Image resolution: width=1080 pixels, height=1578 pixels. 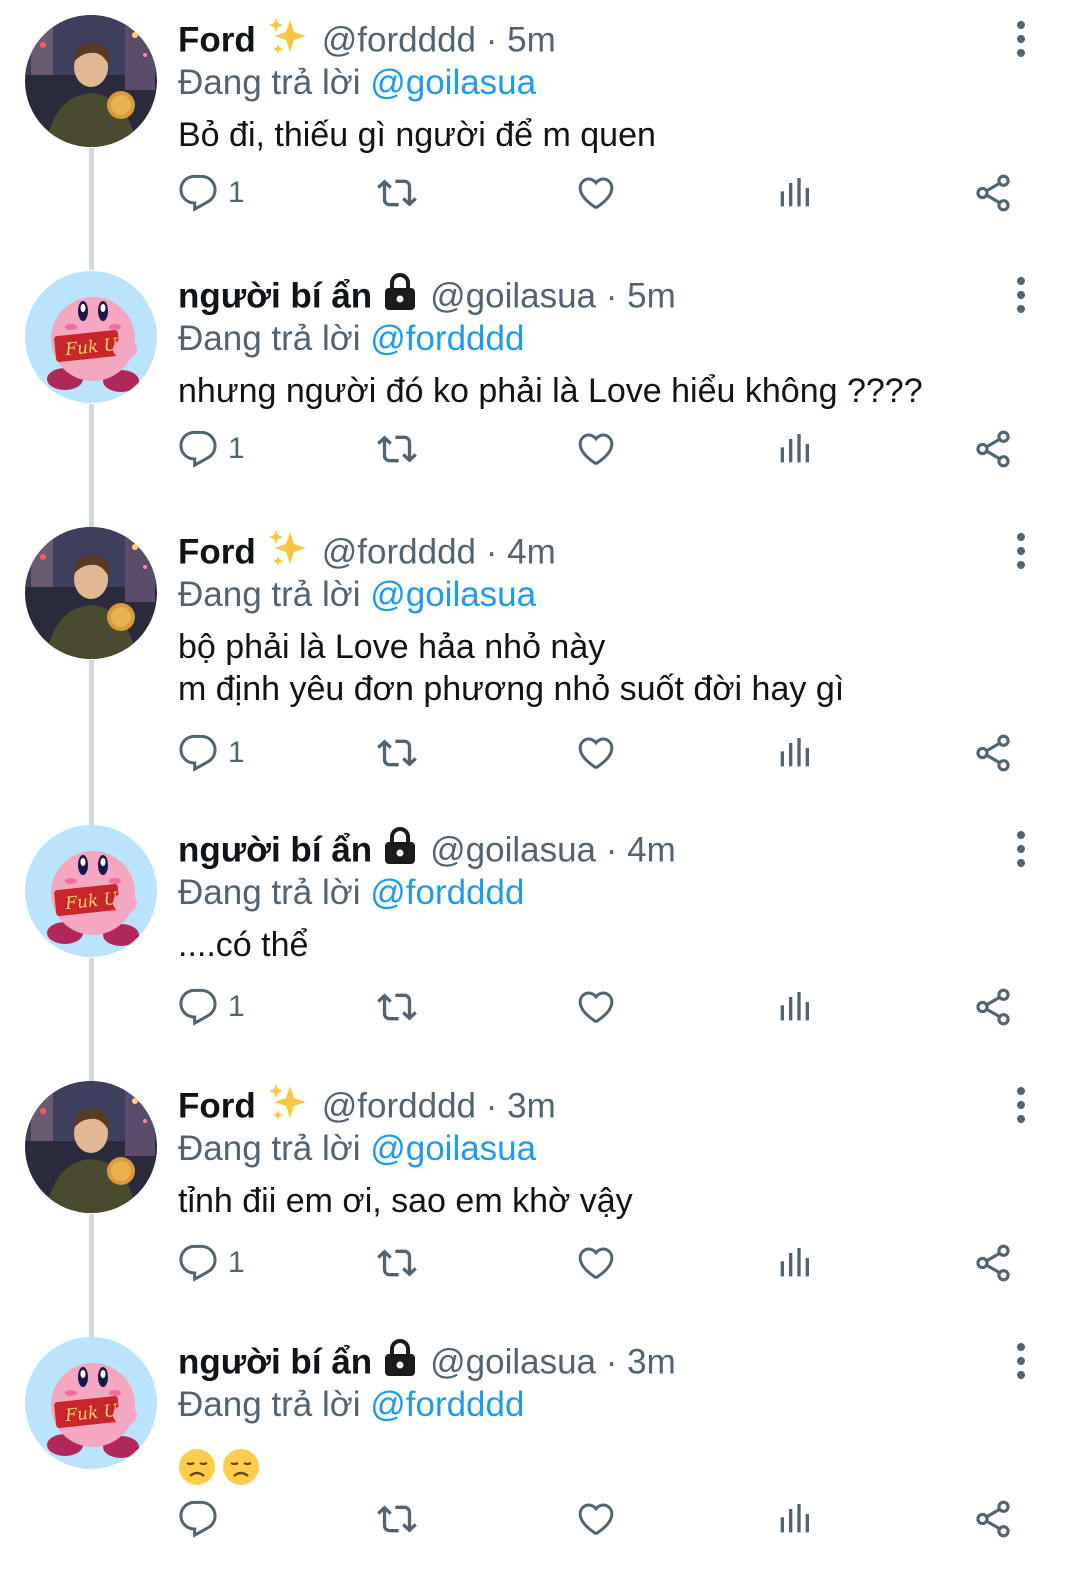 I want to click on replying-to: Đang trả lời @goilasua, so click(x=357, y=1149).